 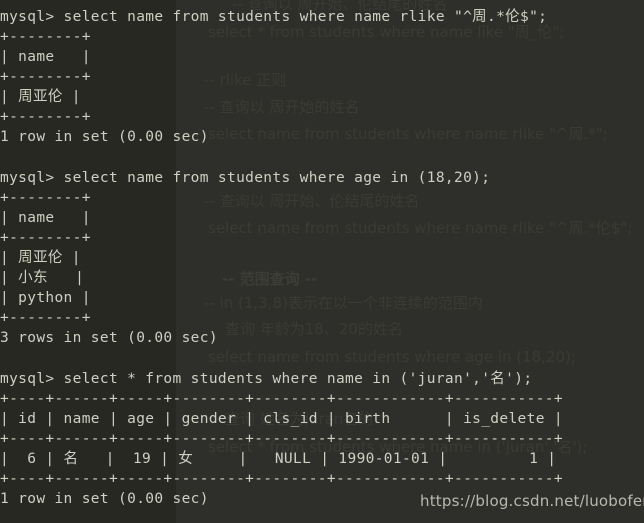 I want to click on csdn-blog-url-watermark: https://blog.csdn.net/luobofengl, so click(x=532, y=501).